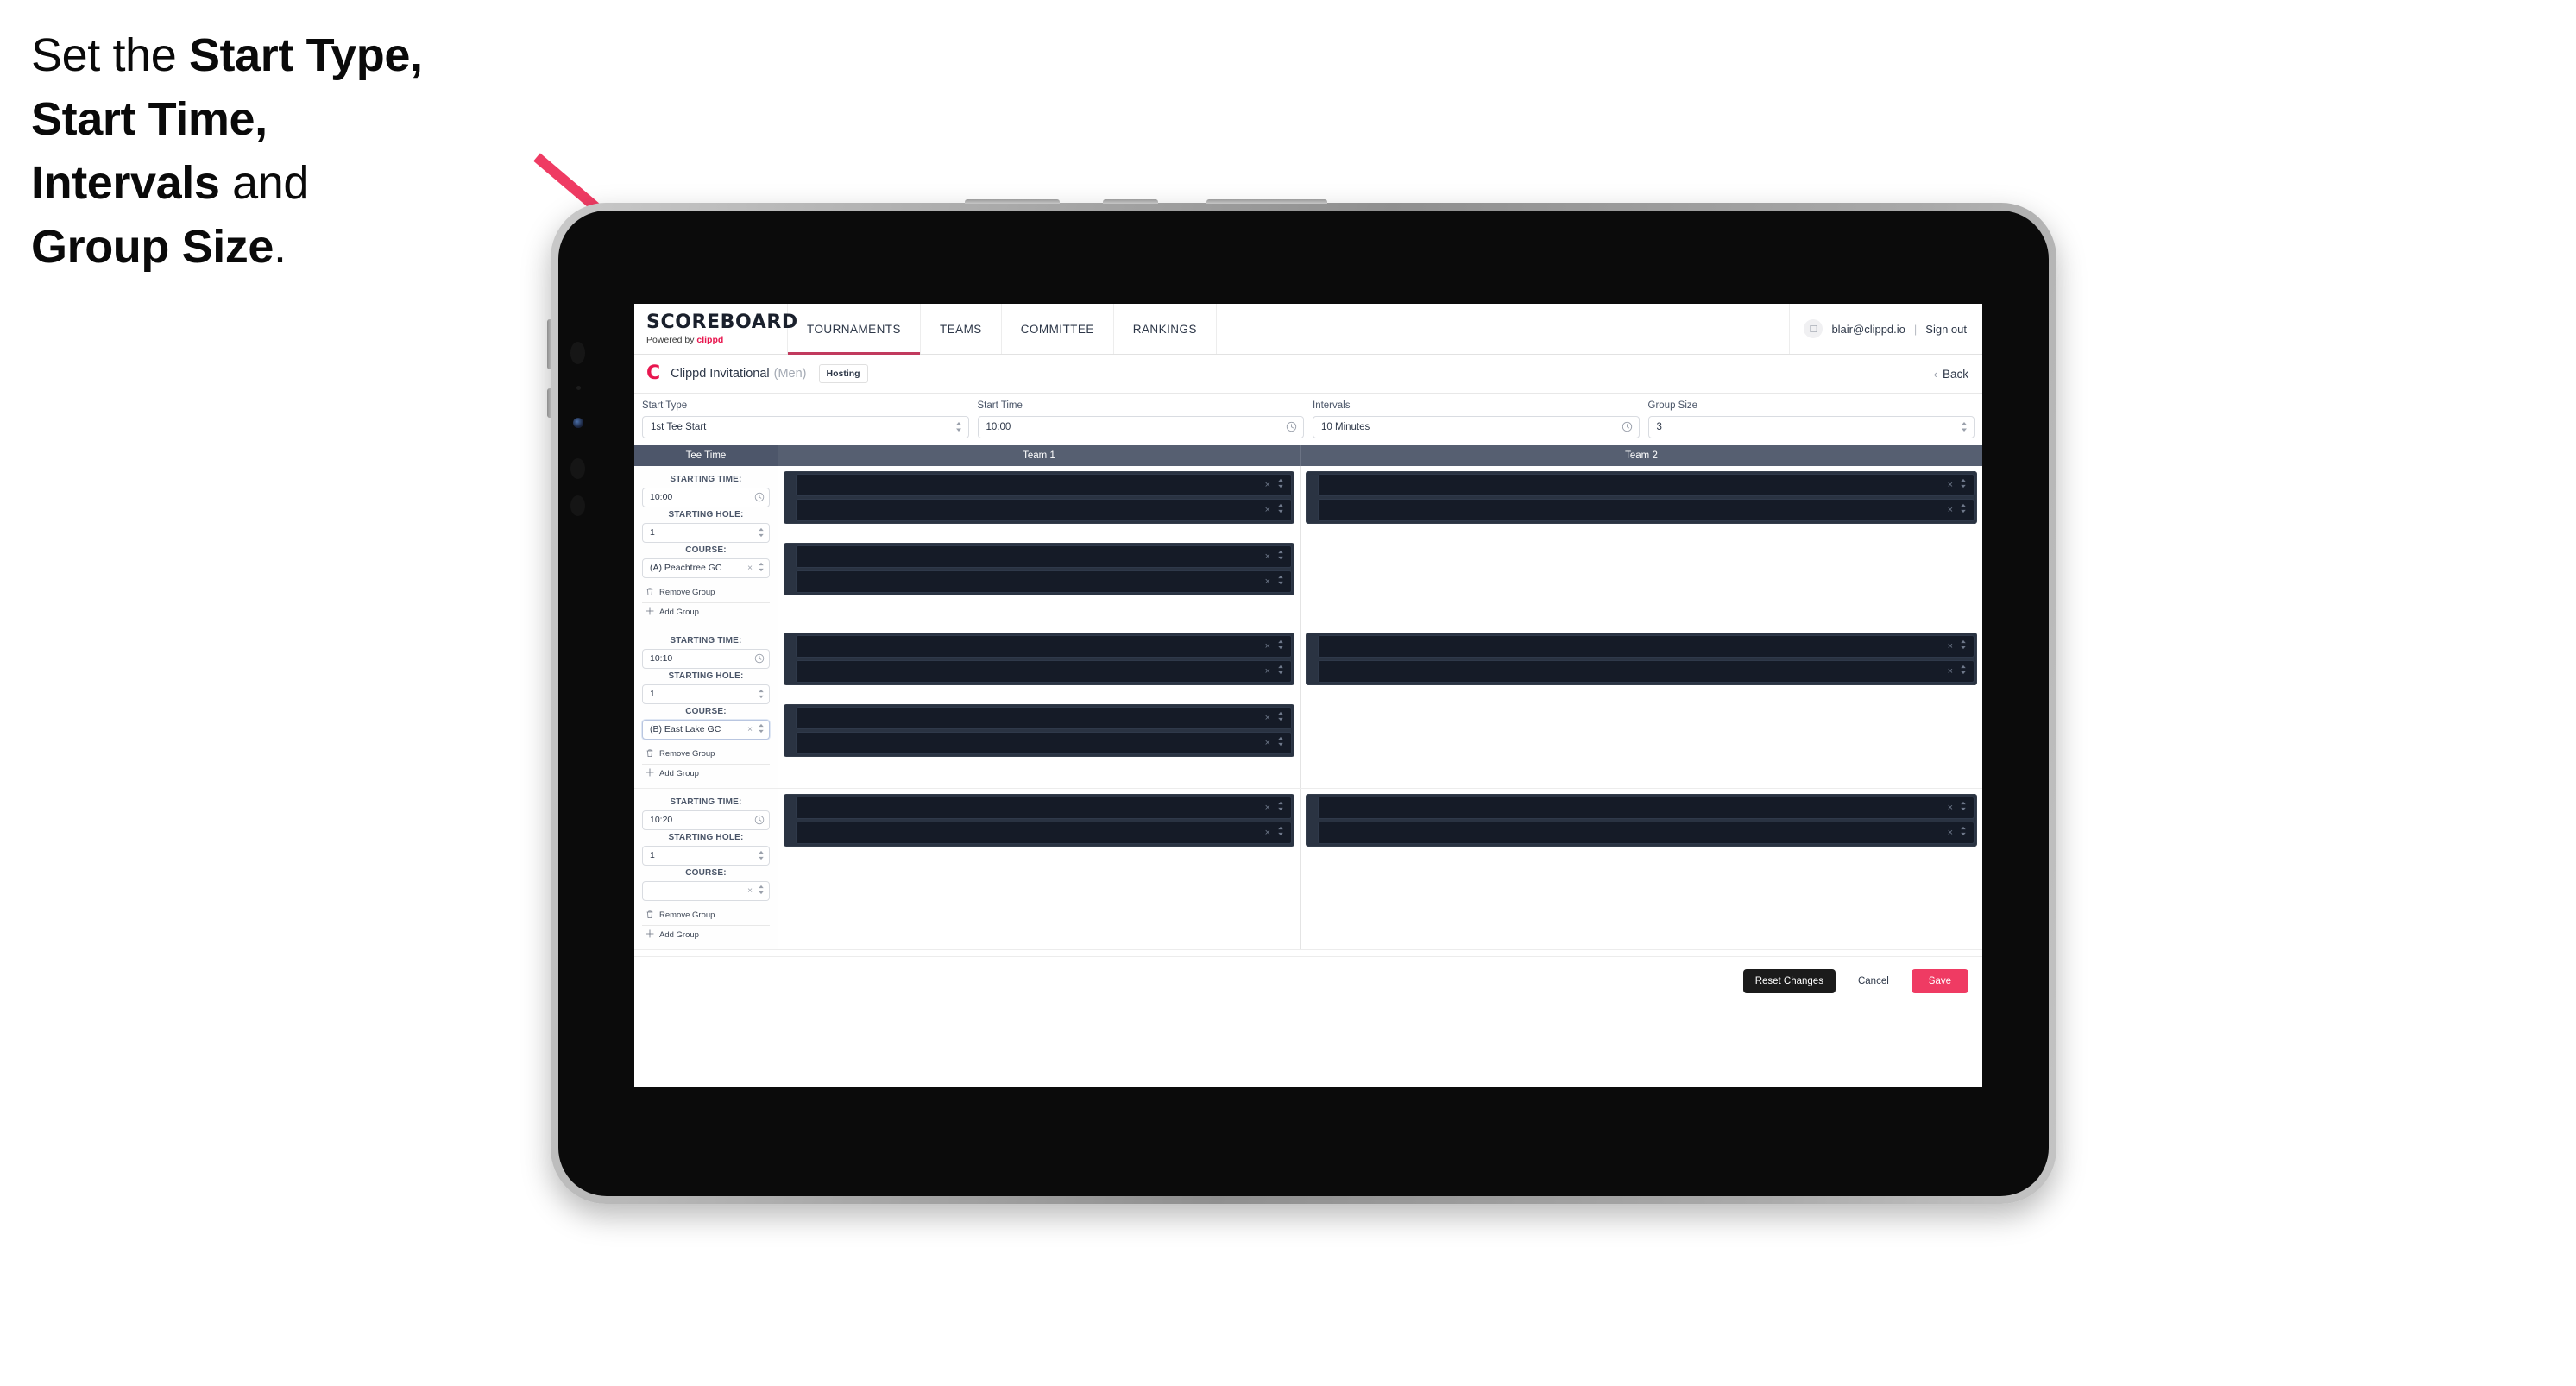 This screenshot has height=1386, width=2576. What do you see at coordinates (1789, 981) in the screenshot?
I see `reset-changes-button: Reset Changes` at bounding box center [1789, 981].